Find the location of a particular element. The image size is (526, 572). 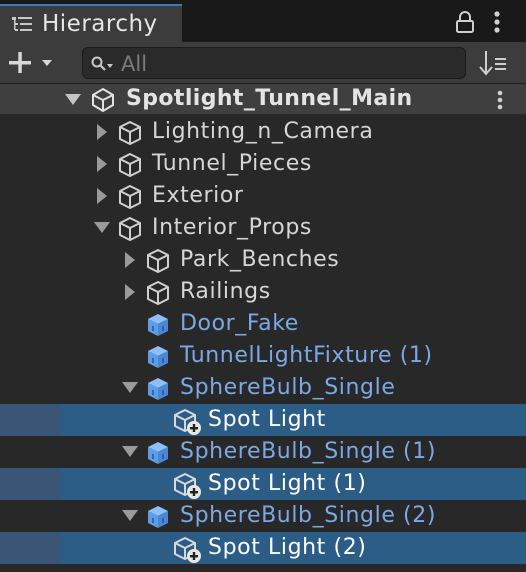

tree-row: Spot Light (2) is located at coordinates (263, 548).